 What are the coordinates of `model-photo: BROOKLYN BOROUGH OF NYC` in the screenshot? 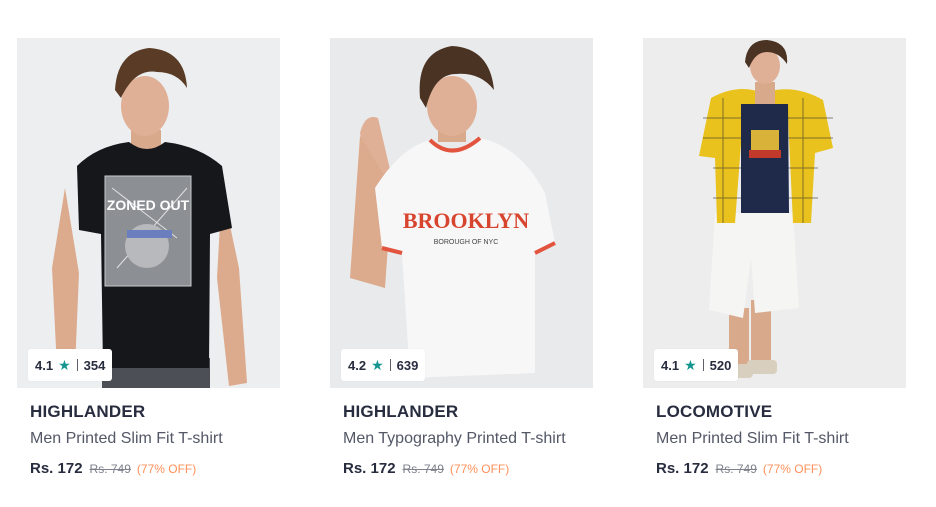 It's located at (453, 212).